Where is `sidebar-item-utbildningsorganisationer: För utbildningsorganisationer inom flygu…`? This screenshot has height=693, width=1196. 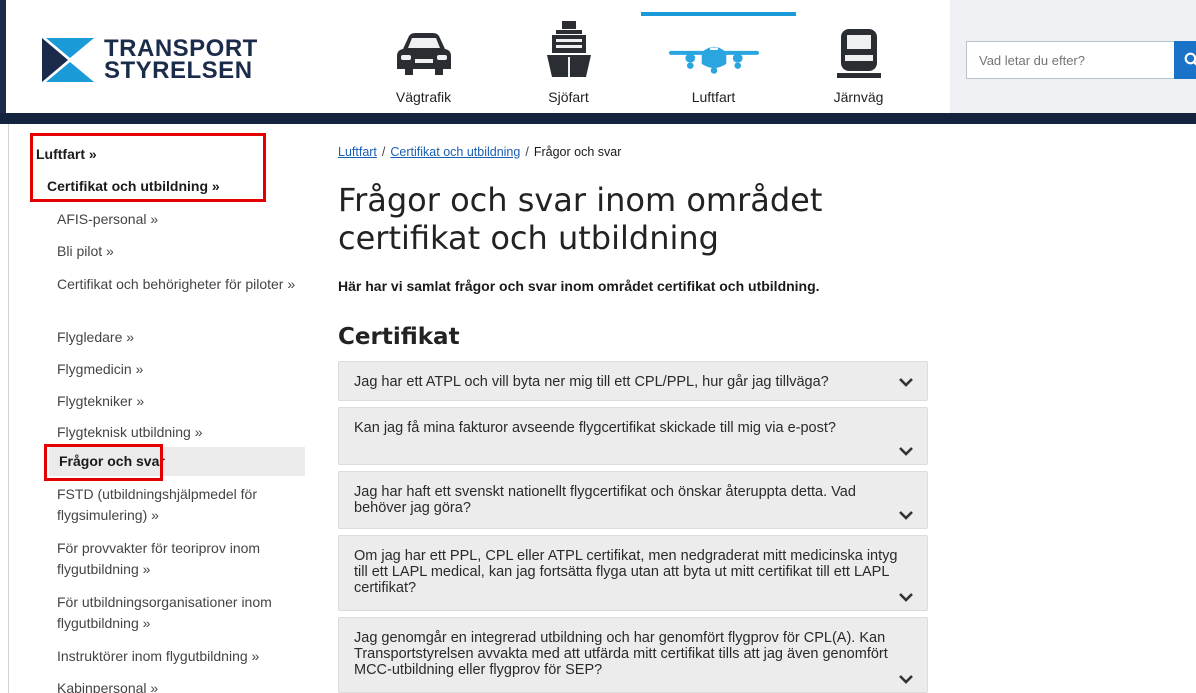 sidebar-item-utbildningsorganisationer: För utbildningsorganisationer inom flygu… is located at coordinates (177, 613).